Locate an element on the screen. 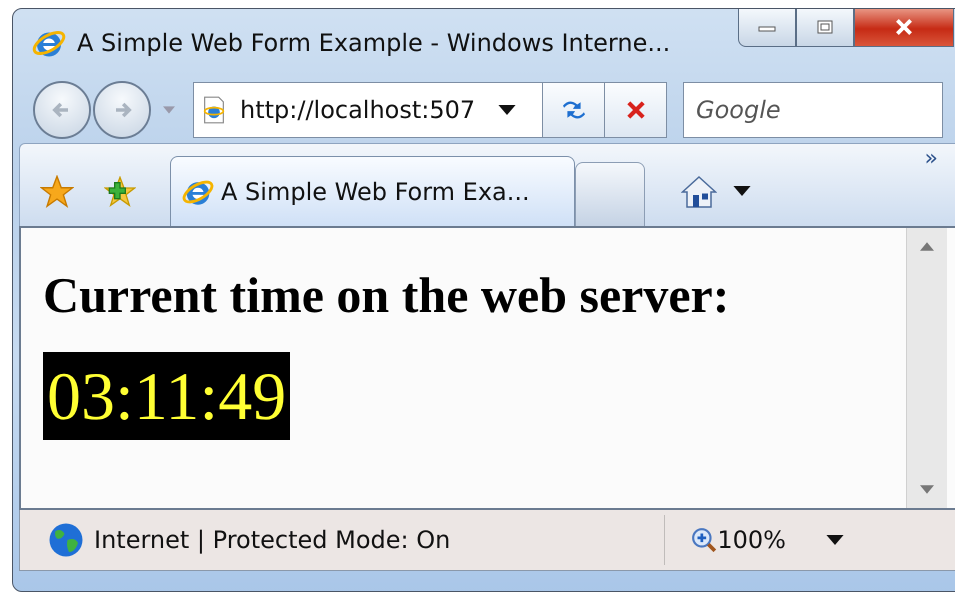 Image resolution: width=955 pixels, height=596 pixels. zoom-dropdown-caret-icon is located at coordinates (835, 540).